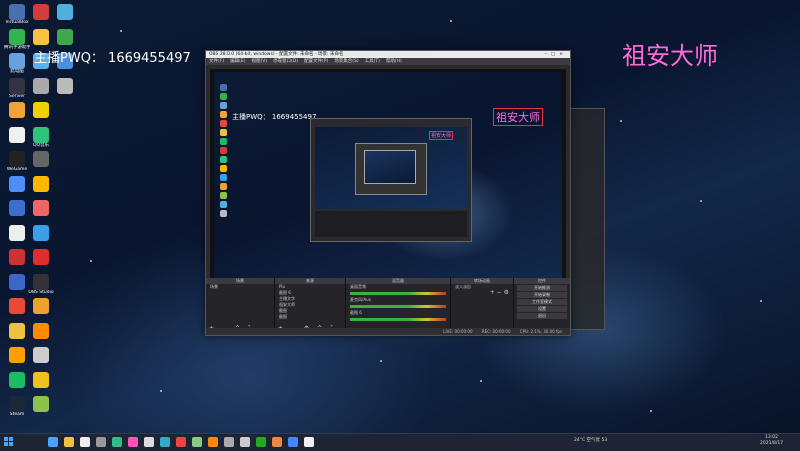 The height and width of the screenshot is (451, 800). I want to click on menu-item: 帮助(H), so click(394, 61).